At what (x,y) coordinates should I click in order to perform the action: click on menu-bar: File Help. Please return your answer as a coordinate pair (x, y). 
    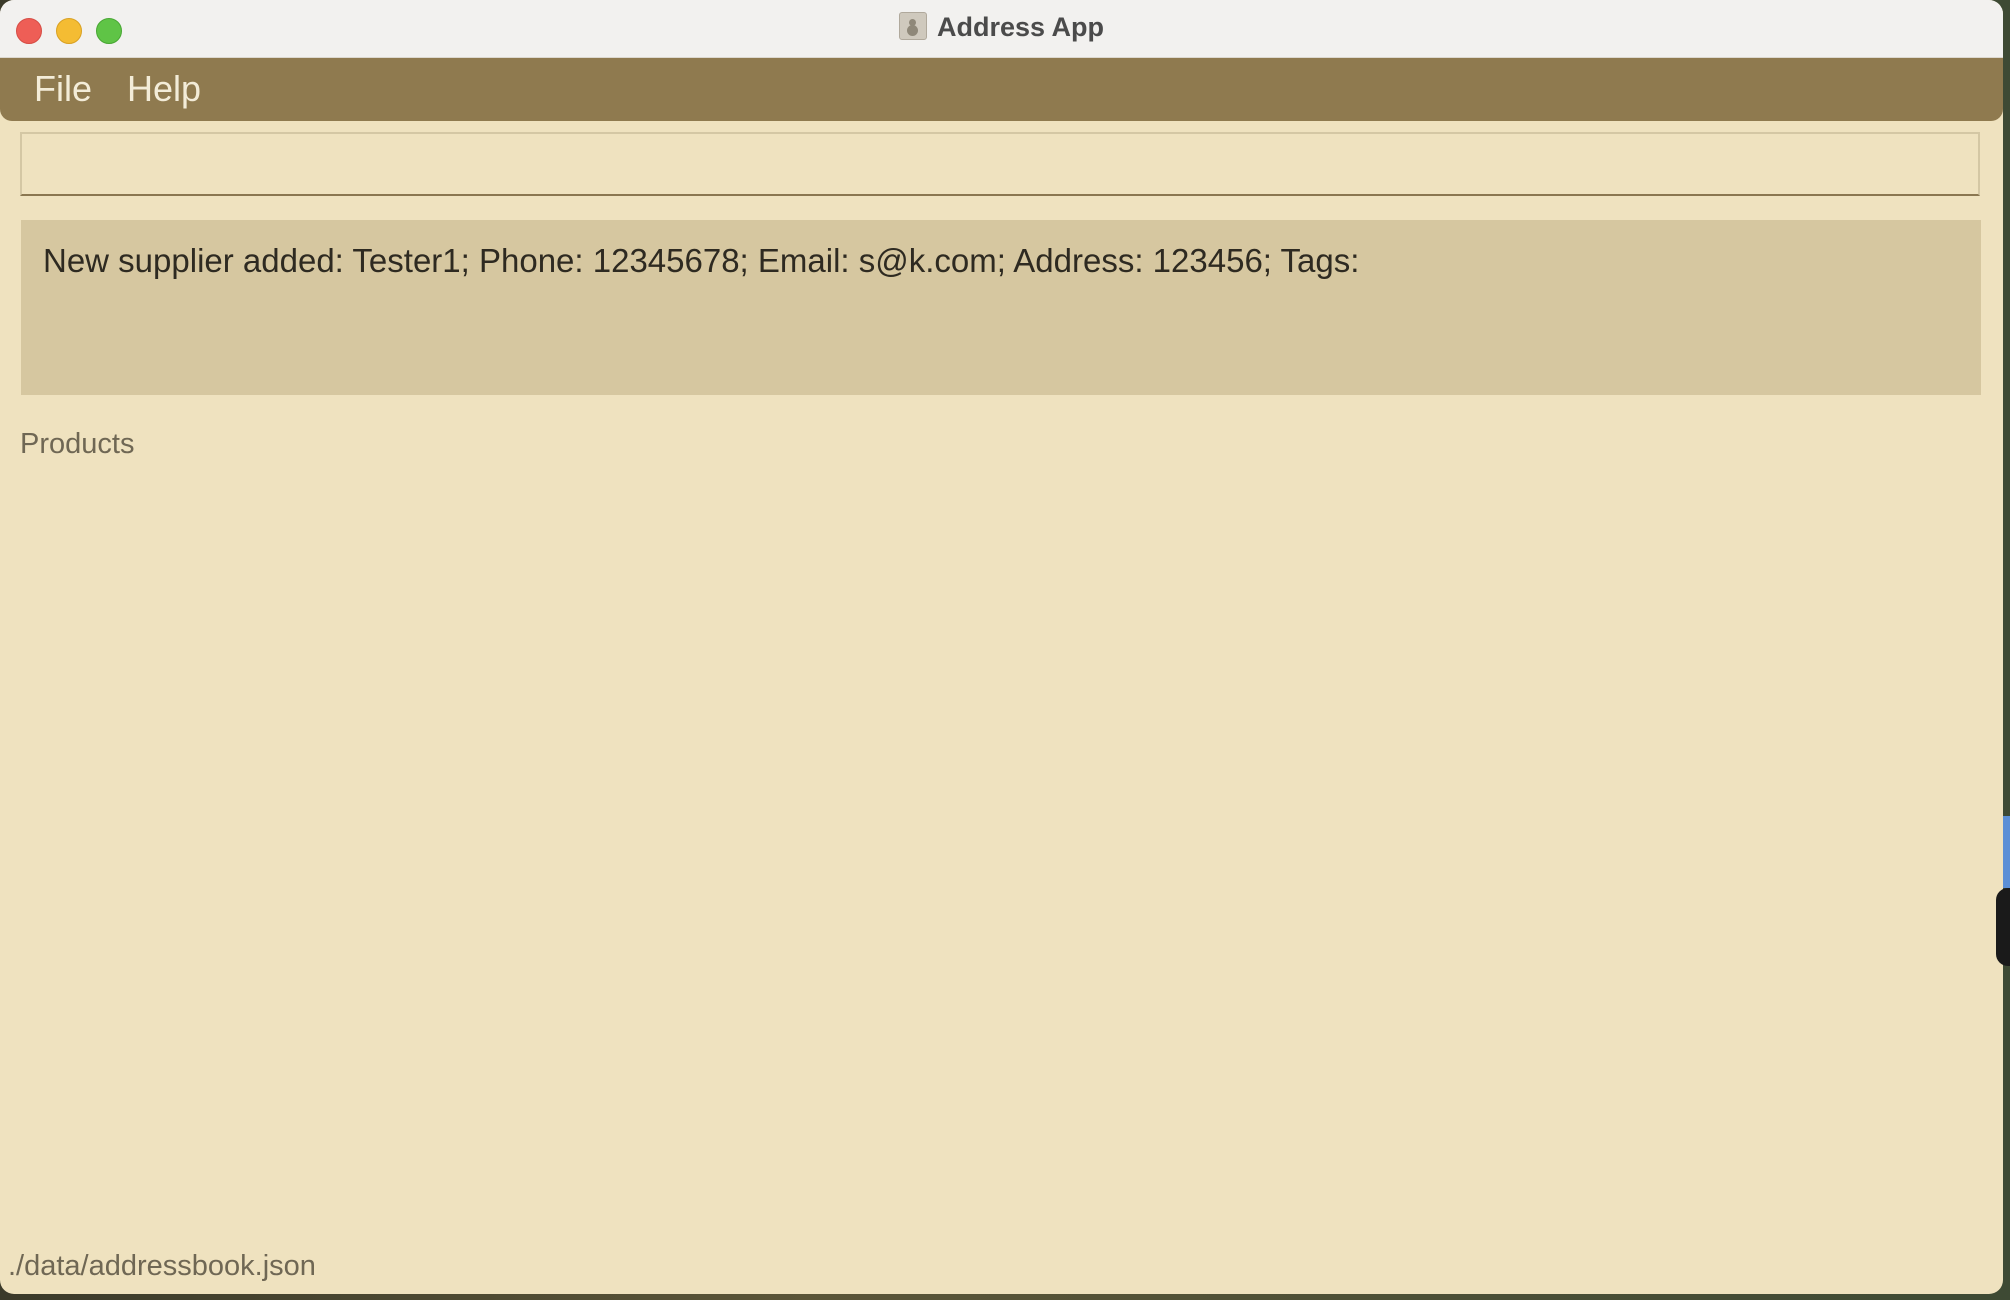
    Looking at the image, I should click on (1001, 89).